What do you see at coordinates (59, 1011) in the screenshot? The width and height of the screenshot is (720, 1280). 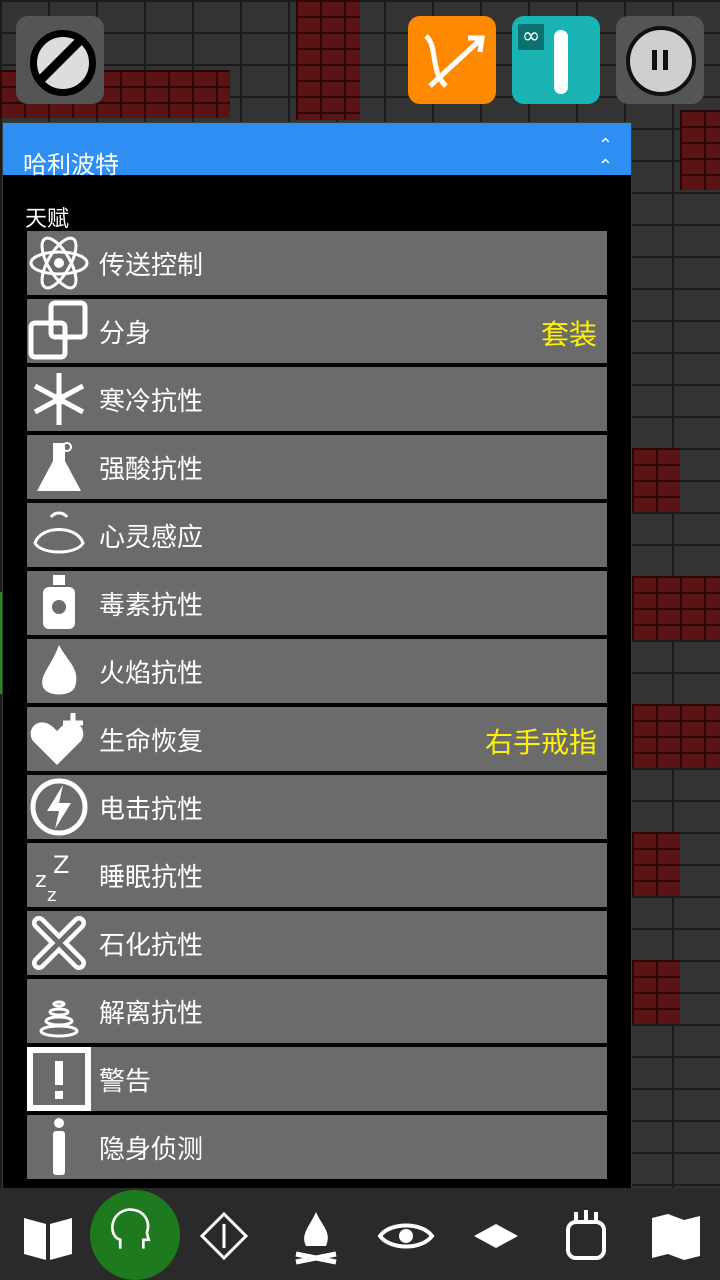 I see `spiral-icon` at bounding box center [59, 1011].